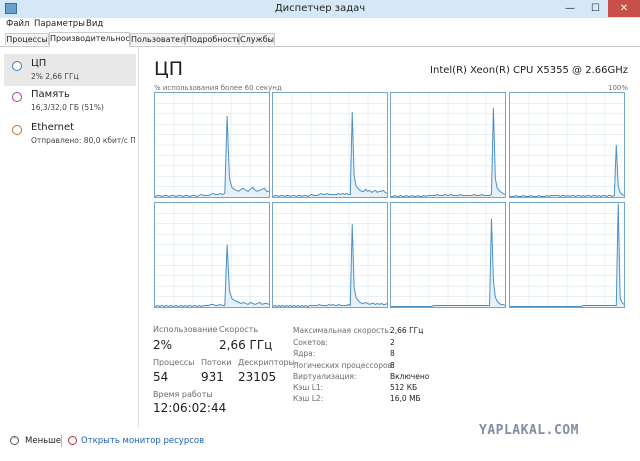 Image resolution: width=640 pixels, height=461 pixels. Describe the element at coordinates (83, 140) in the screenshot. I see `resource-detail: Отправлено: 80,0 кбит/с Прин` at that location.